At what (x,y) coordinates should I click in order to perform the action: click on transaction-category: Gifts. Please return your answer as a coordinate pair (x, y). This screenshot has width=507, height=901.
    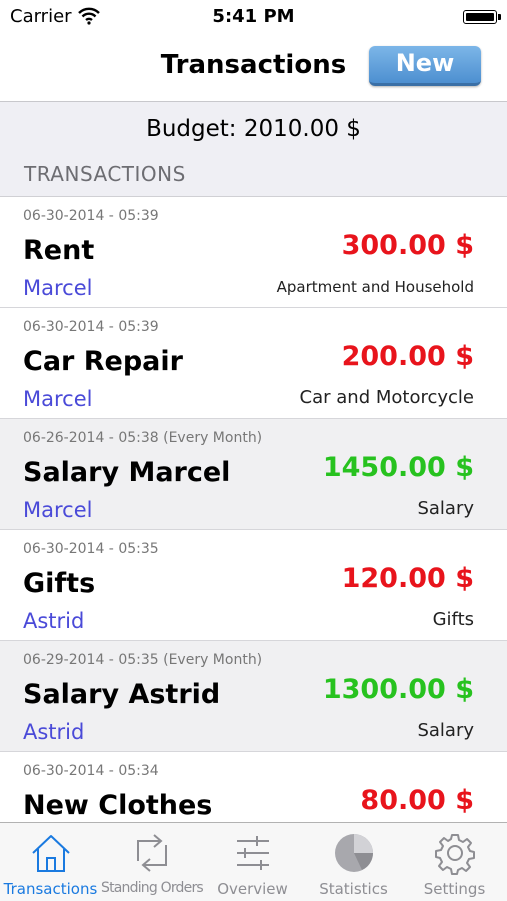
    Looking at the image, I should click on (453, 619).